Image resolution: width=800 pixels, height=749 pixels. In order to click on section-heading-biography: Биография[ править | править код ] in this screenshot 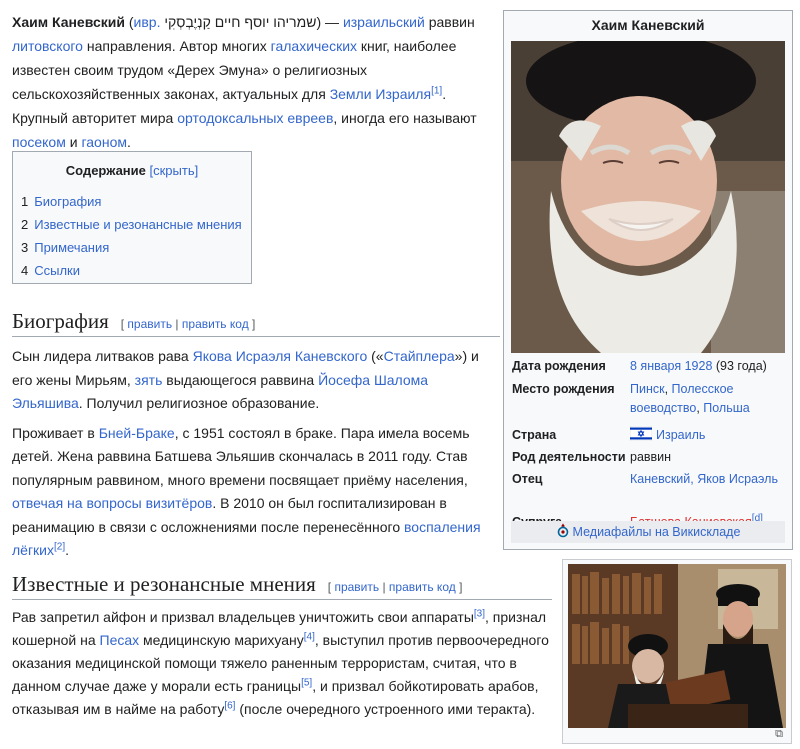, I will do `click(256, 323)`.